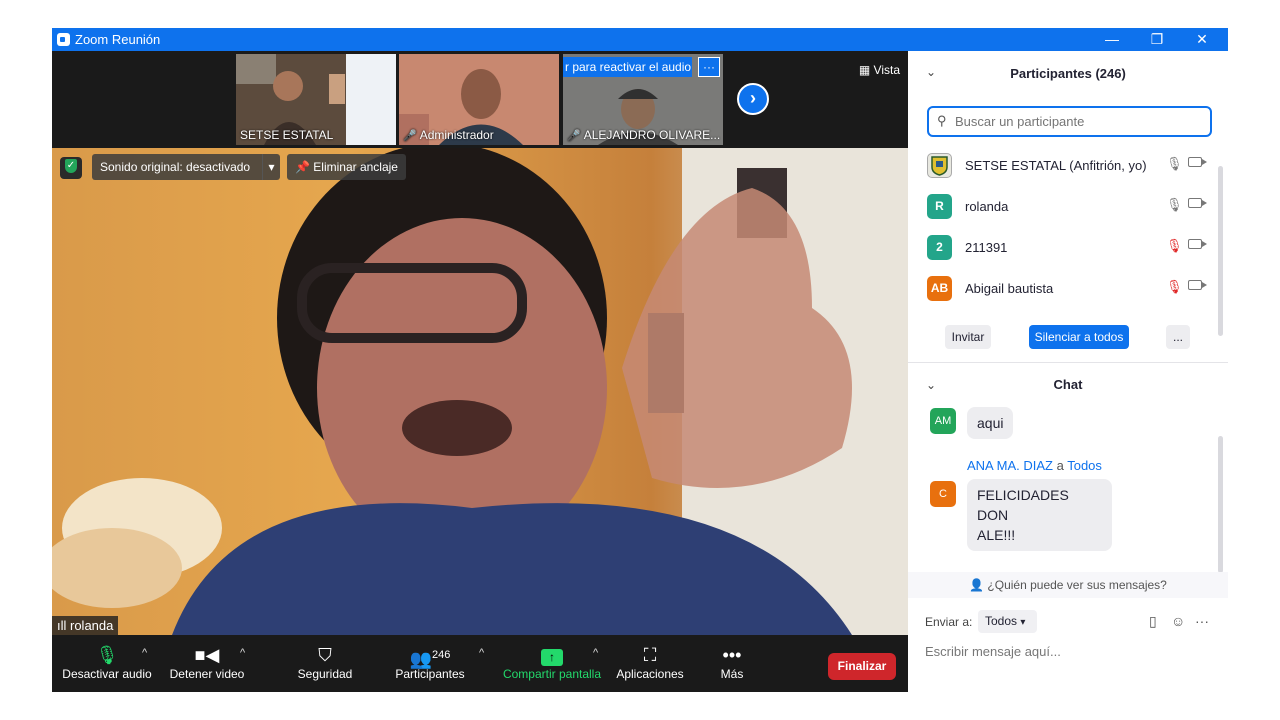 This screenshot has height=720, width=1280. What do you see at coordinates (939, 206) in the screenshot?
I see `participant-avatar: R` at bounding box center [939, 206].